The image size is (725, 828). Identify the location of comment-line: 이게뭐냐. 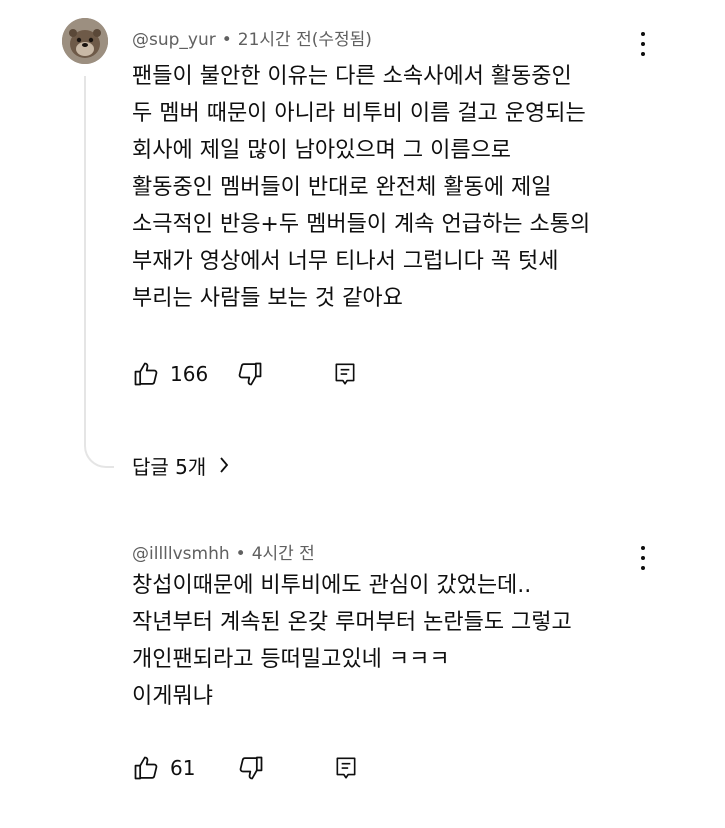
(172, 696).